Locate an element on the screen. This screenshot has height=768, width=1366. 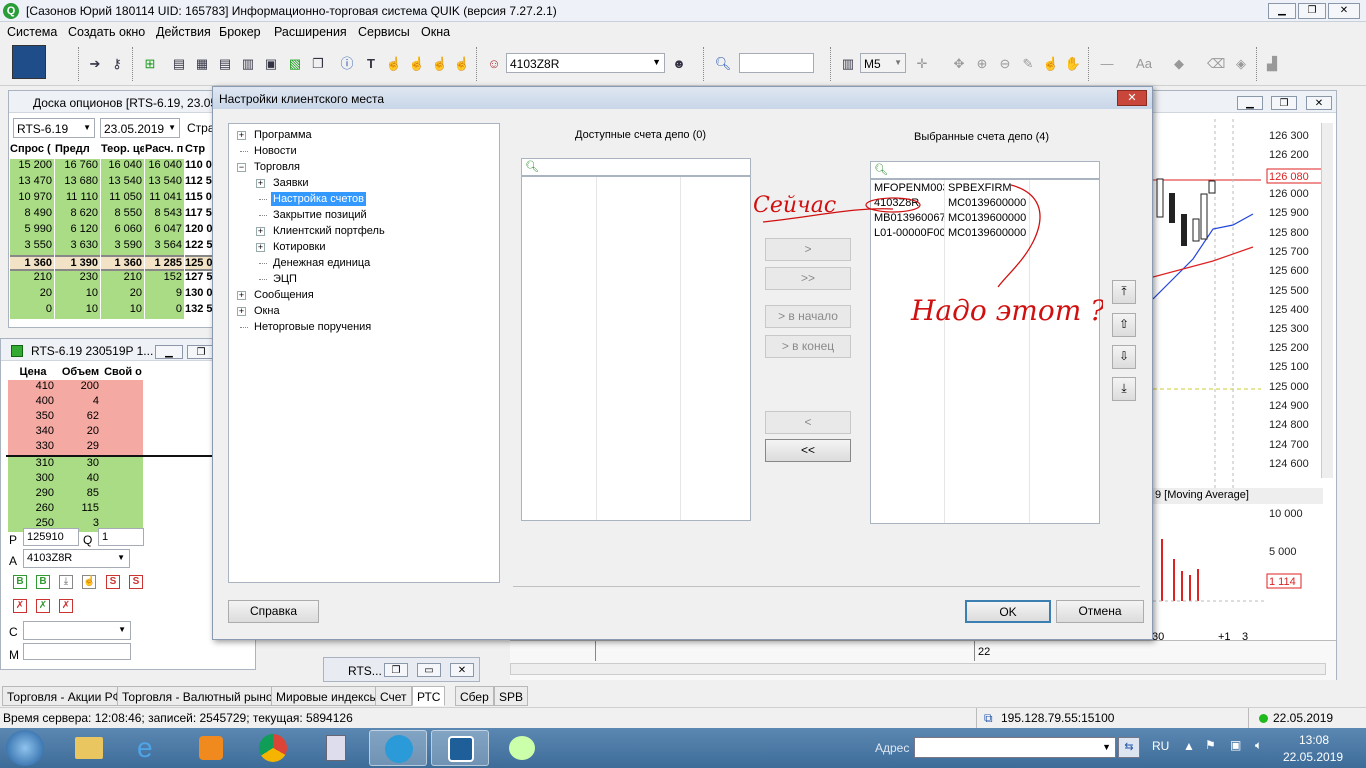
move-bottom-button: ⤓ is located at coordinates (1124, 389).